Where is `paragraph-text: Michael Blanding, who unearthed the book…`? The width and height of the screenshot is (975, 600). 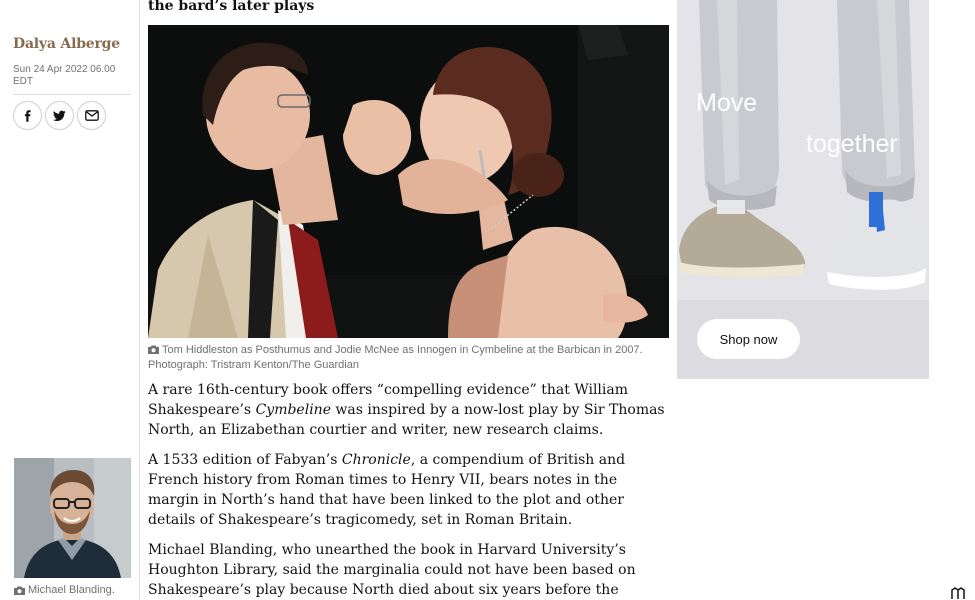
paragraph-text: Michael Blanding, who unearthed the book… is located at coordinates (392, 570).